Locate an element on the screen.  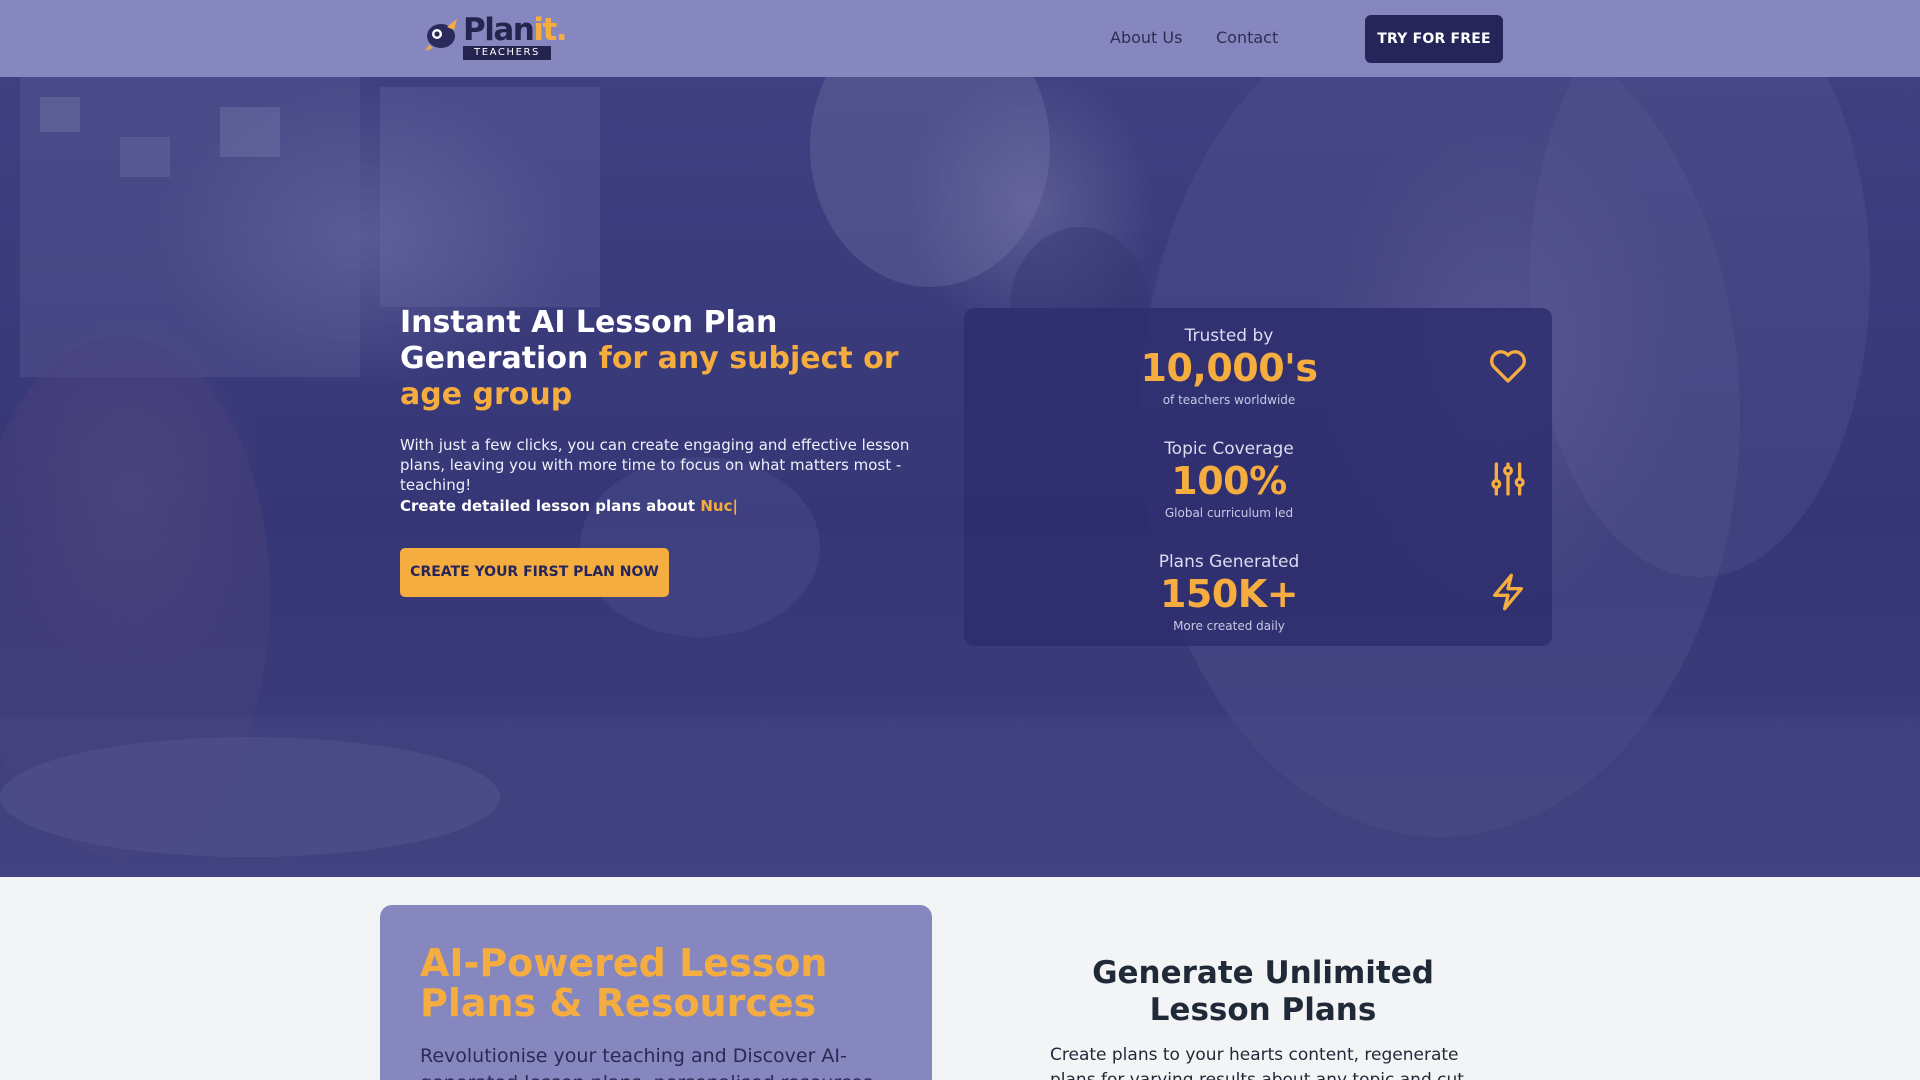
stat-value: 100% is located at coordinates (1229, 481).